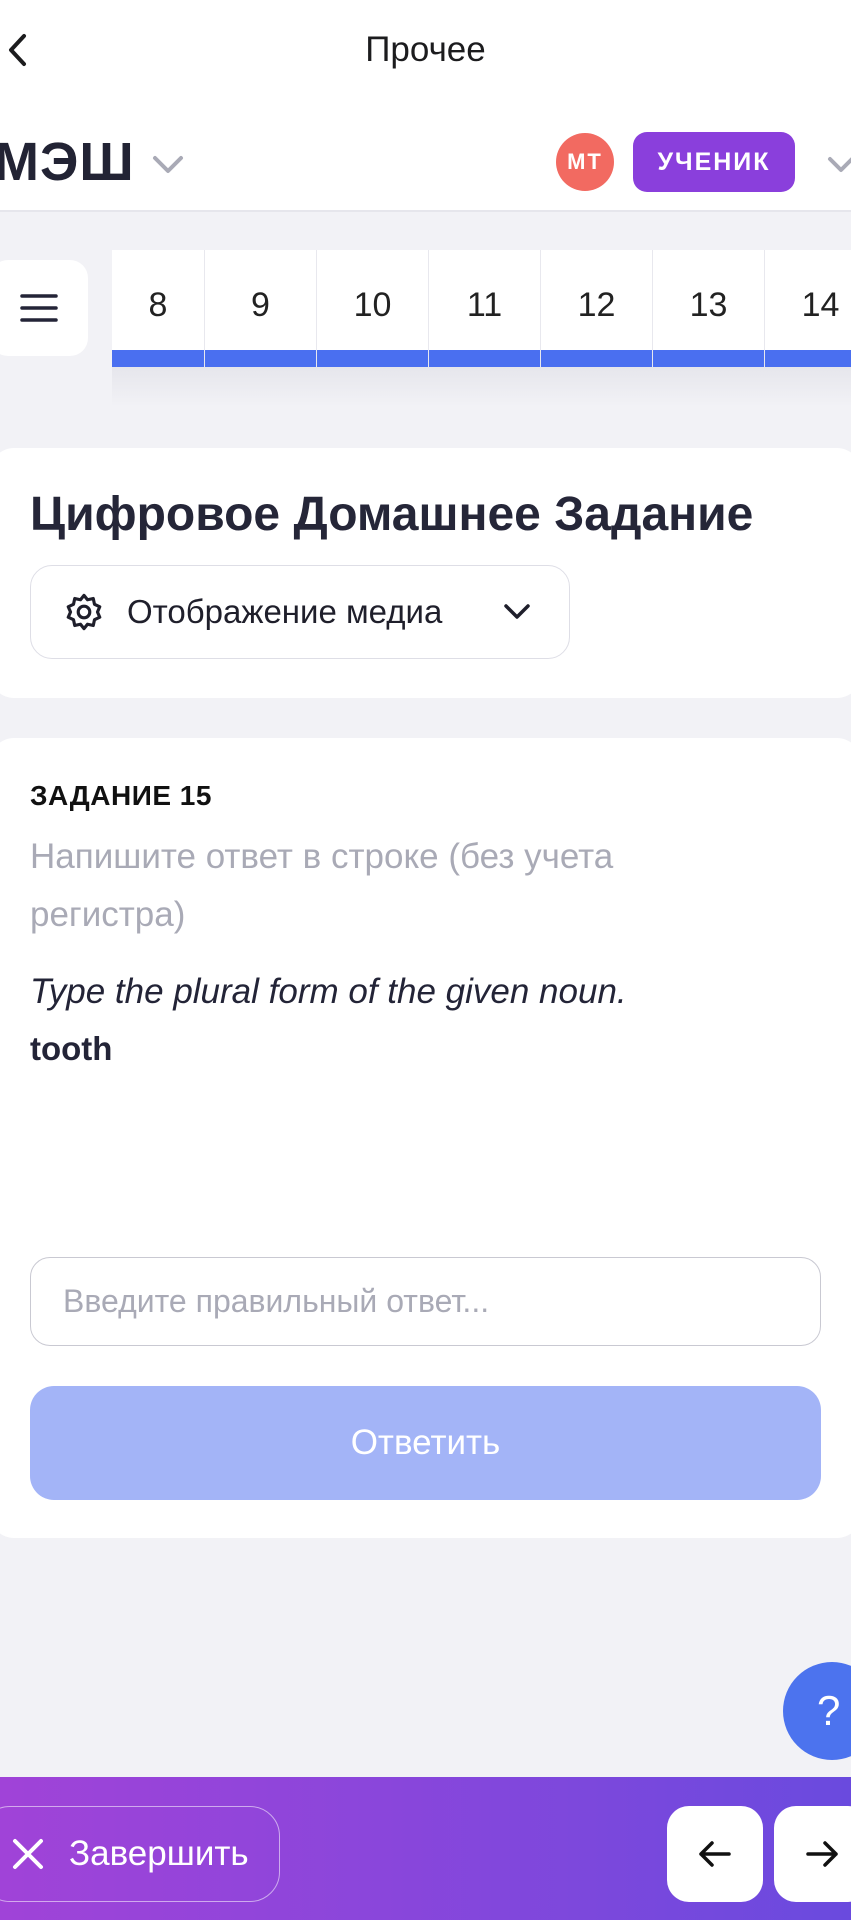  Describe the element at coordinates (39, 308) in the screenshot. I see `menu-icon` at that location.